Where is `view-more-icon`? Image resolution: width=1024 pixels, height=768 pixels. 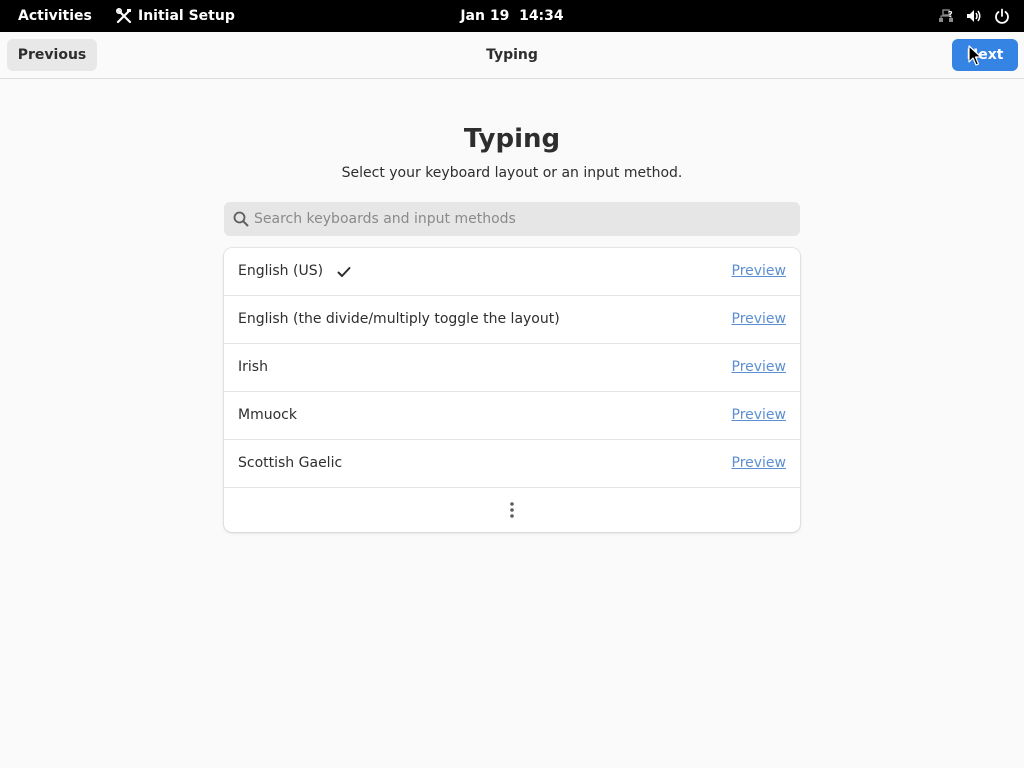 view-more-icon is located at coordinates (512, 512).